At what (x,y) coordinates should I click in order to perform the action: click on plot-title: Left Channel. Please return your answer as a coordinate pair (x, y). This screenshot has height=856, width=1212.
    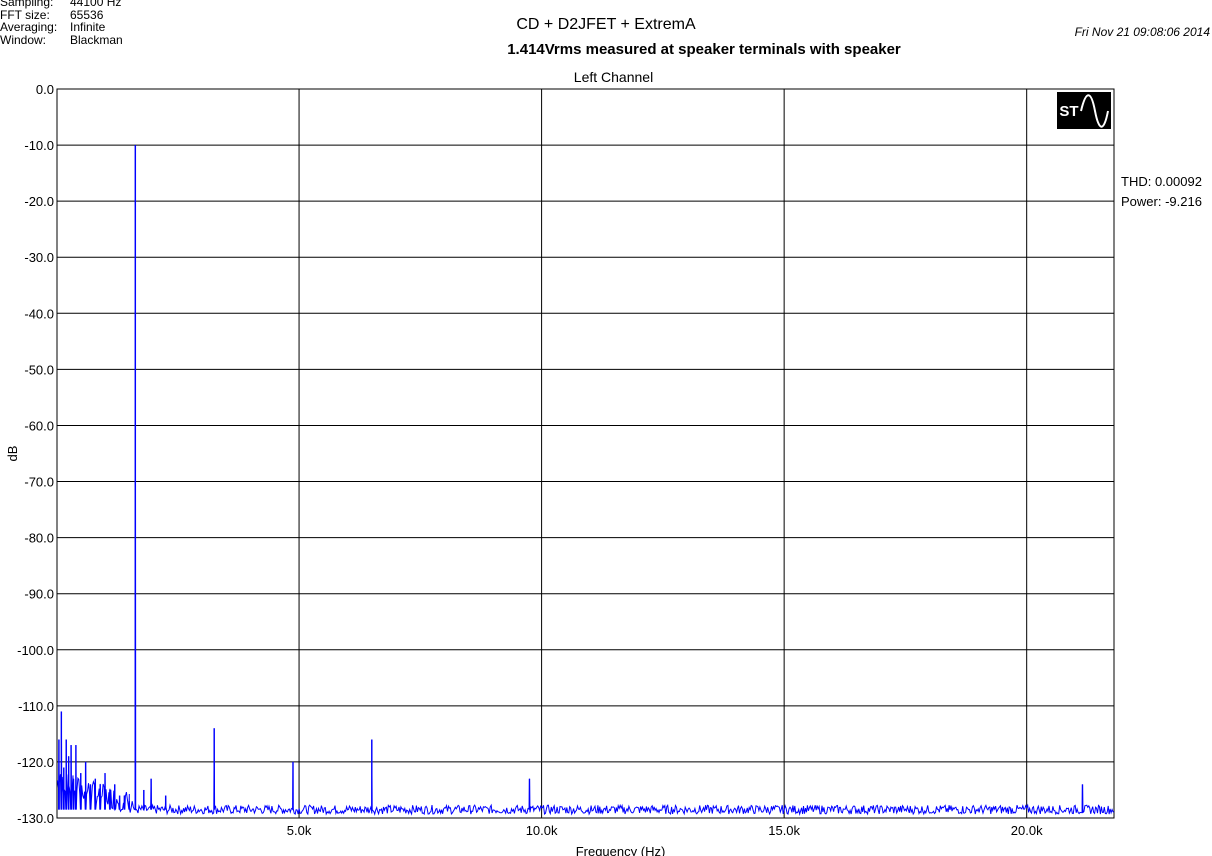
    Looking at the image, I should click on (613, 77).